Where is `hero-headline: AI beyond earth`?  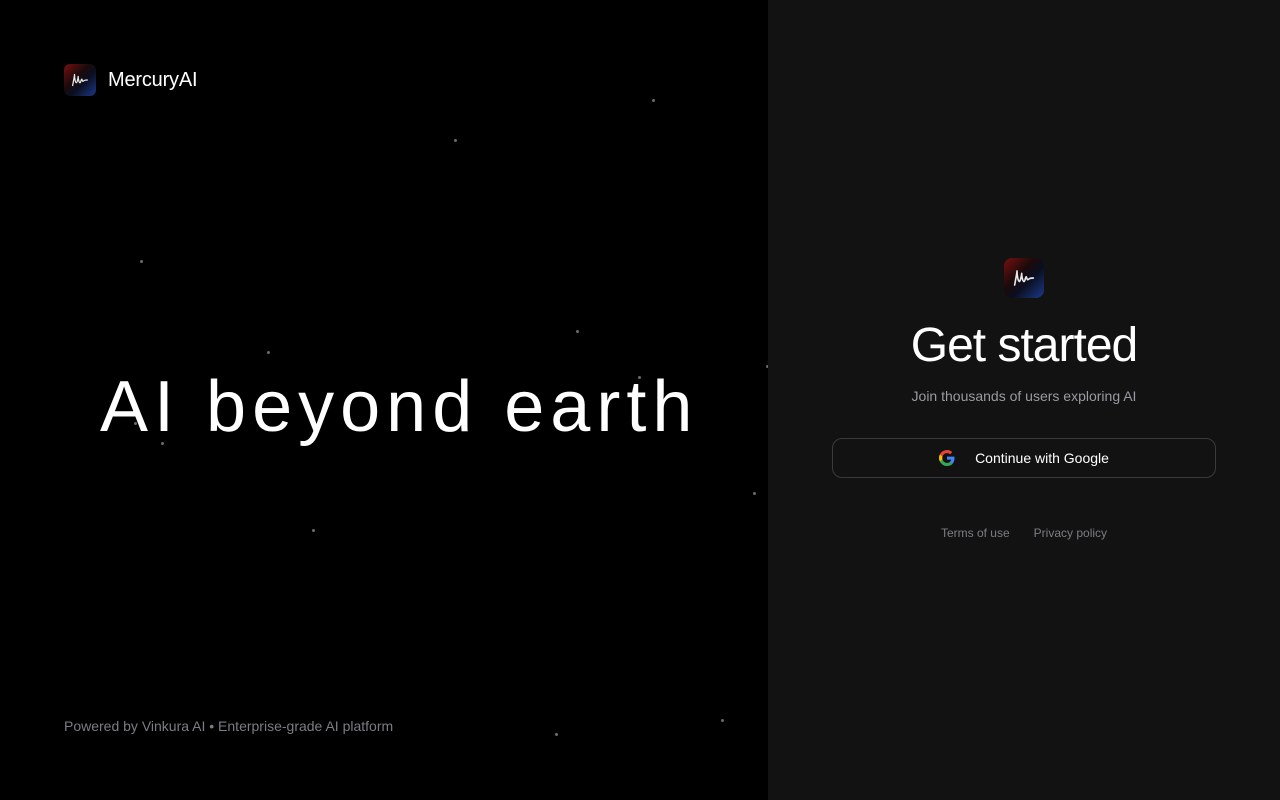
hero-headline: AI beyond earth is located at coordinates (399, 407).